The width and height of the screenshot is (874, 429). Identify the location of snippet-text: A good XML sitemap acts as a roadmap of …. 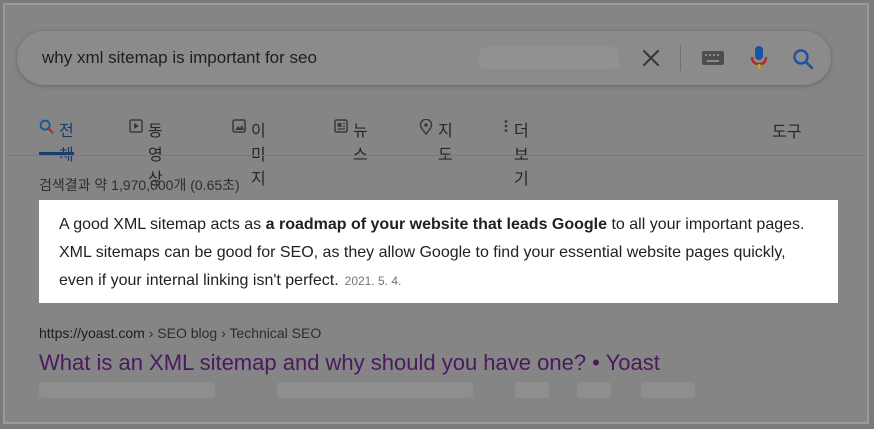
(432, 252).